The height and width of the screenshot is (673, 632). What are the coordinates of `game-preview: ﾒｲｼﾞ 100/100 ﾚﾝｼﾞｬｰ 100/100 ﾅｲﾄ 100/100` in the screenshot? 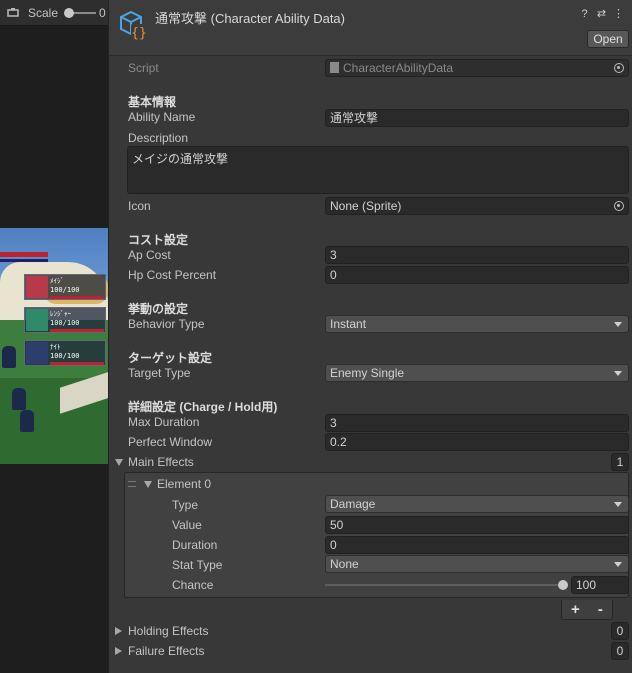 It's located at (54, 346).